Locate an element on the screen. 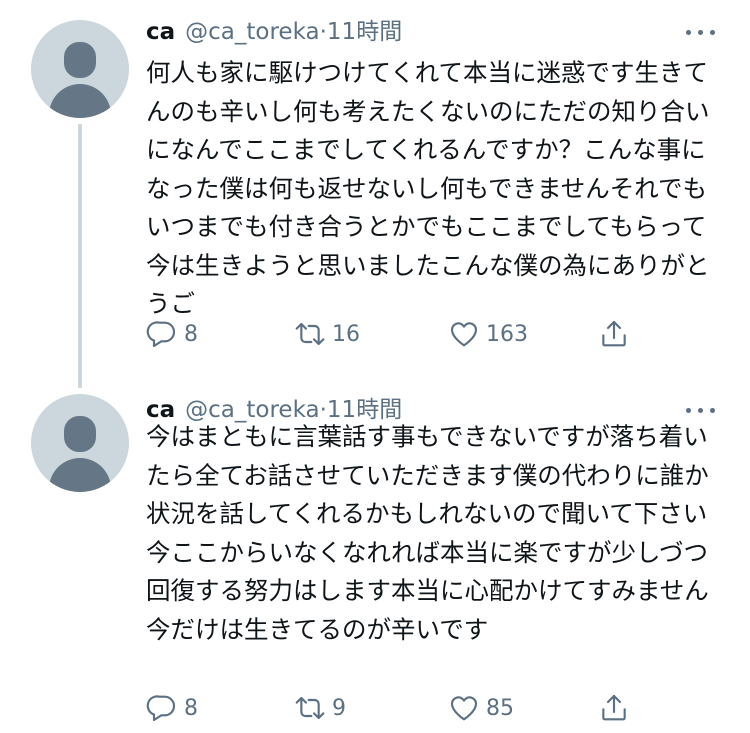 The width and height of the screenshot is (750, 733). like-button: 163 is located at coordinates (488, 334).